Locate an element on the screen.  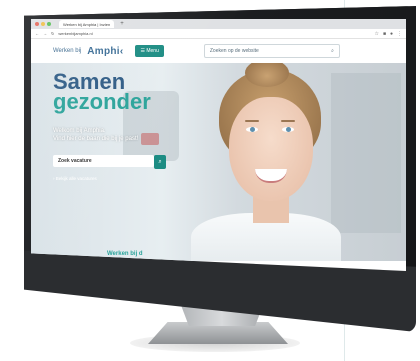
more-menu-icon: ⋮ is located at coordinates (399, 34).